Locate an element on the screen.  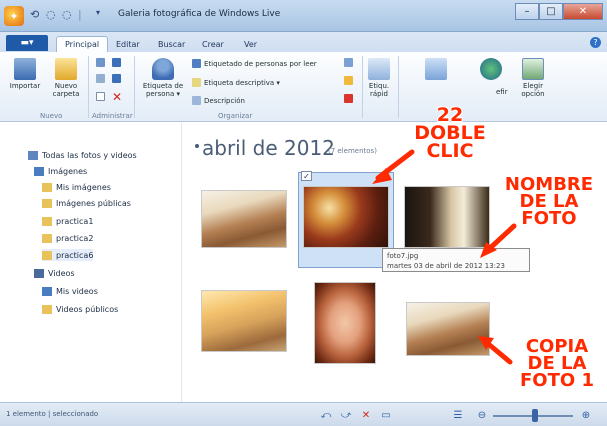
status-bar: 1 elemento | seleccionado ⤺ ⤻ ✕ ▭ ☰ ⊖ ⊕ is located at coordinates (303, 414).